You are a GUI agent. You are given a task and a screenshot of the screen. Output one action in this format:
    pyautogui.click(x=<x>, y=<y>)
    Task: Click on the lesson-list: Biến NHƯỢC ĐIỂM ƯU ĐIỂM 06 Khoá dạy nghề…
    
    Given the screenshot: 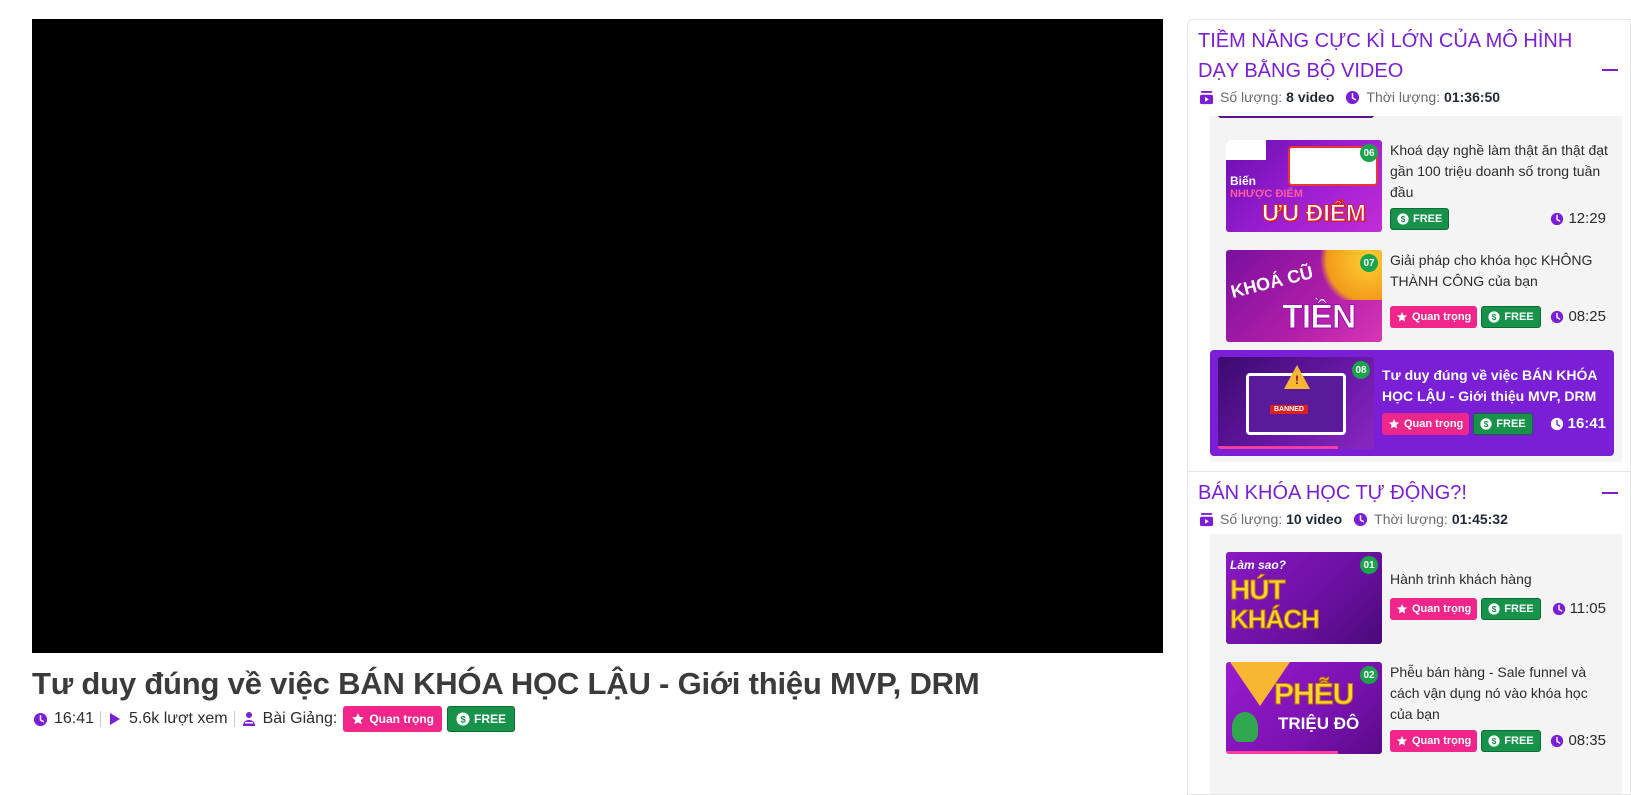 What is the action you would take?
    pyautogui.click(x=1416, y=289)
    